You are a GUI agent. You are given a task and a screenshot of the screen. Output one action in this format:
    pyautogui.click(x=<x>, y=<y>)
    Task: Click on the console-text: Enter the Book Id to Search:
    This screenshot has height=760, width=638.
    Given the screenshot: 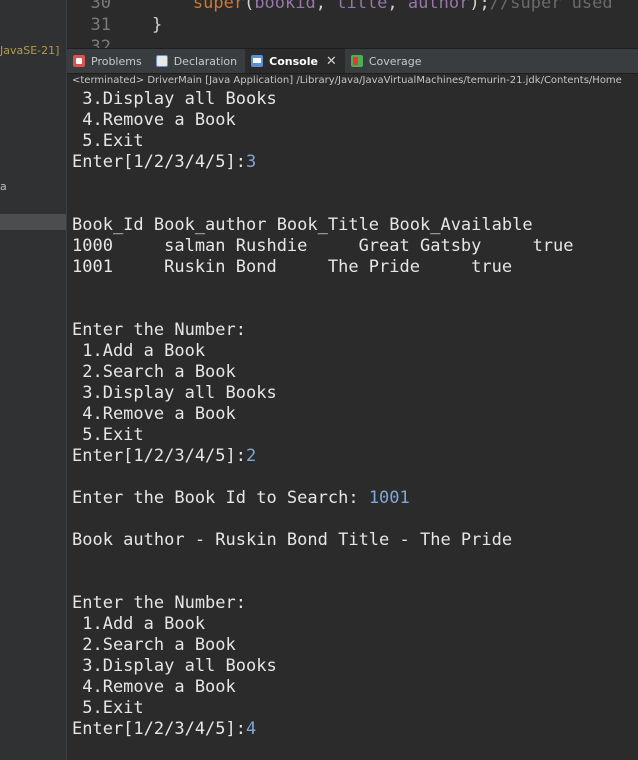 What is the action you would take?
    pyautogui.click(x=220, y=498)
    